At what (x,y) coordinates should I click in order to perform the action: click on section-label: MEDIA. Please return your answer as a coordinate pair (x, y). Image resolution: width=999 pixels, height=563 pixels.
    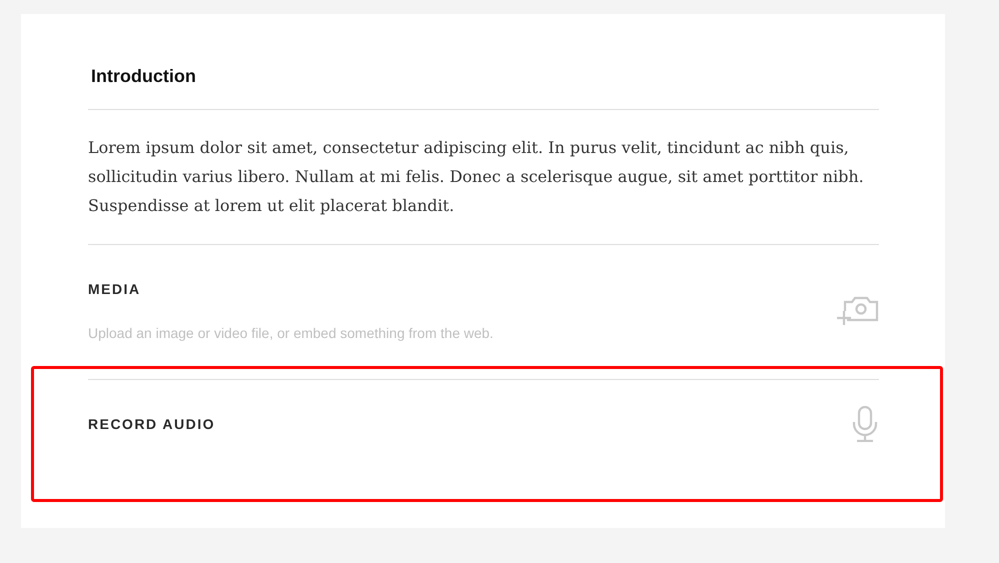
    Looking at the image, I should click on (115, 289).